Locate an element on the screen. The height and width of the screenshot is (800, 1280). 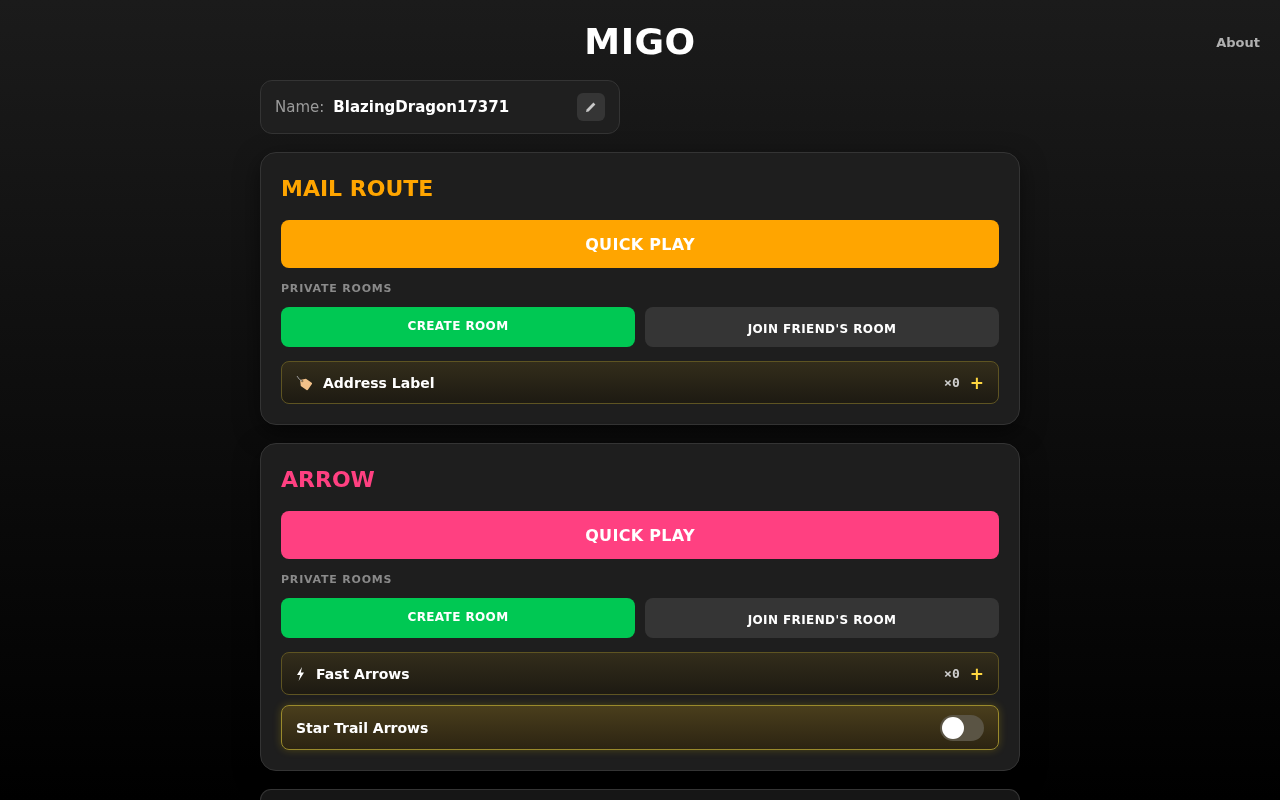
app-title: MIGO is located at coordinates (640, 42).